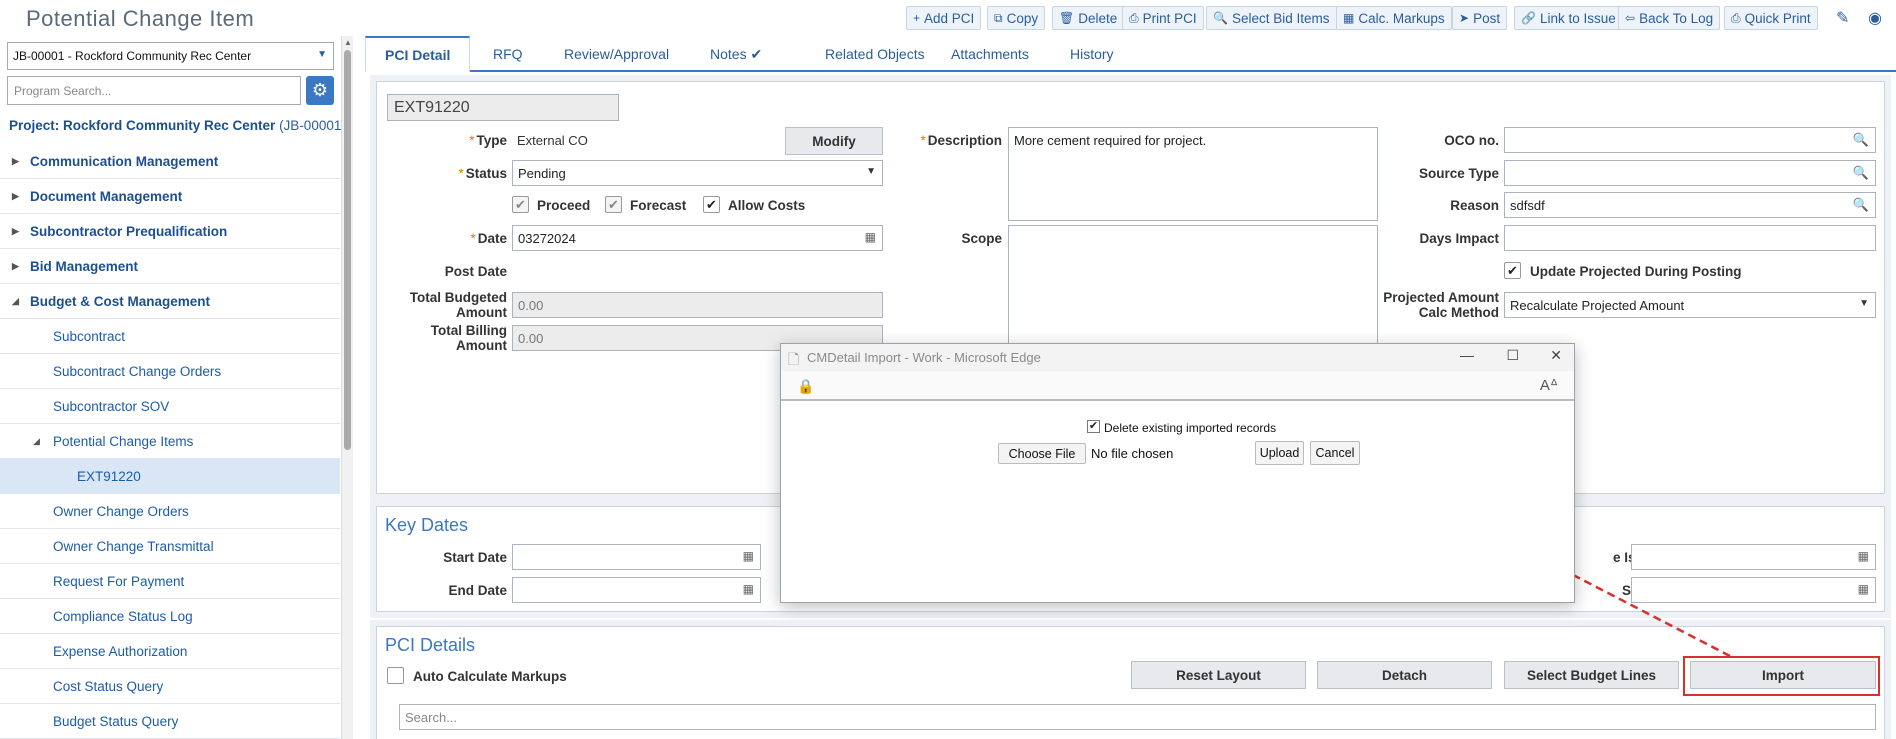  I want to click on user-icon: ◉, so click(1875, 18).